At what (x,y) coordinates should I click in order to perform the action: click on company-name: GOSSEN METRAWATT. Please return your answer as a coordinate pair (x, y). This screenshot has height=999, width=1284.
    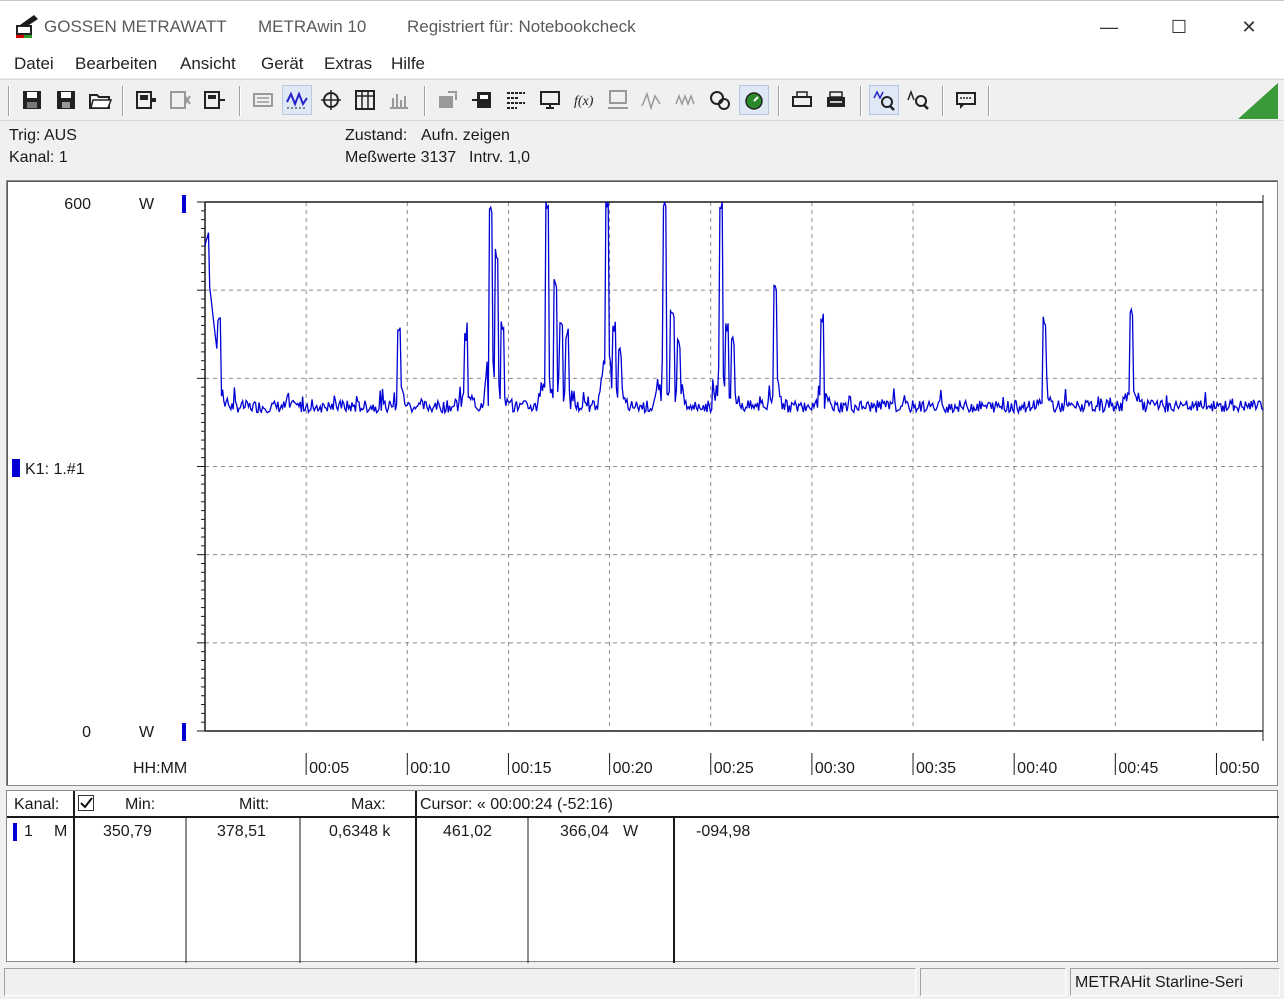
    Looking at the image, I should click on (135, 26).